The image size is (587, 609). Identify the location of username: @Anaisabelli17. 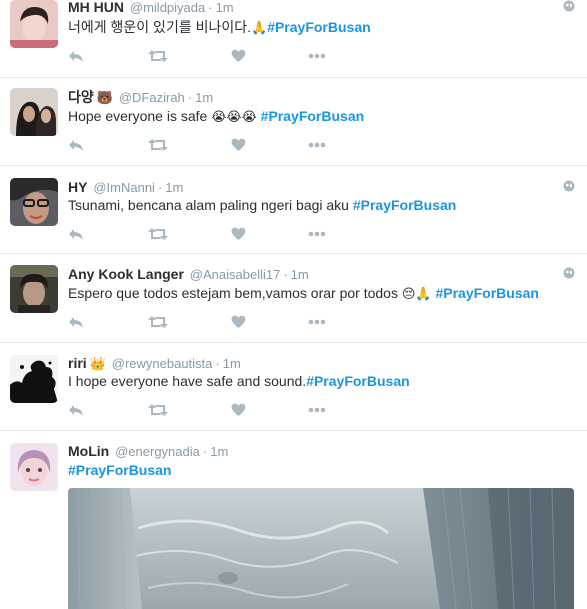
(235, 274).